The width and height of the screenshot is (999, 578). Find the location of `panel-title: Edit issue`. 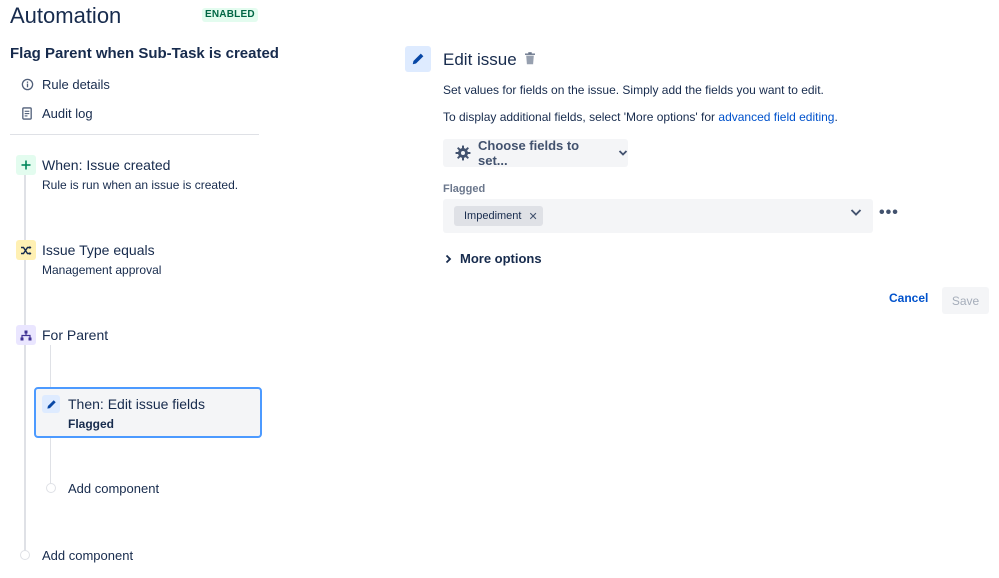

panel-title: Edit issue is located at coordinates (480, 59).